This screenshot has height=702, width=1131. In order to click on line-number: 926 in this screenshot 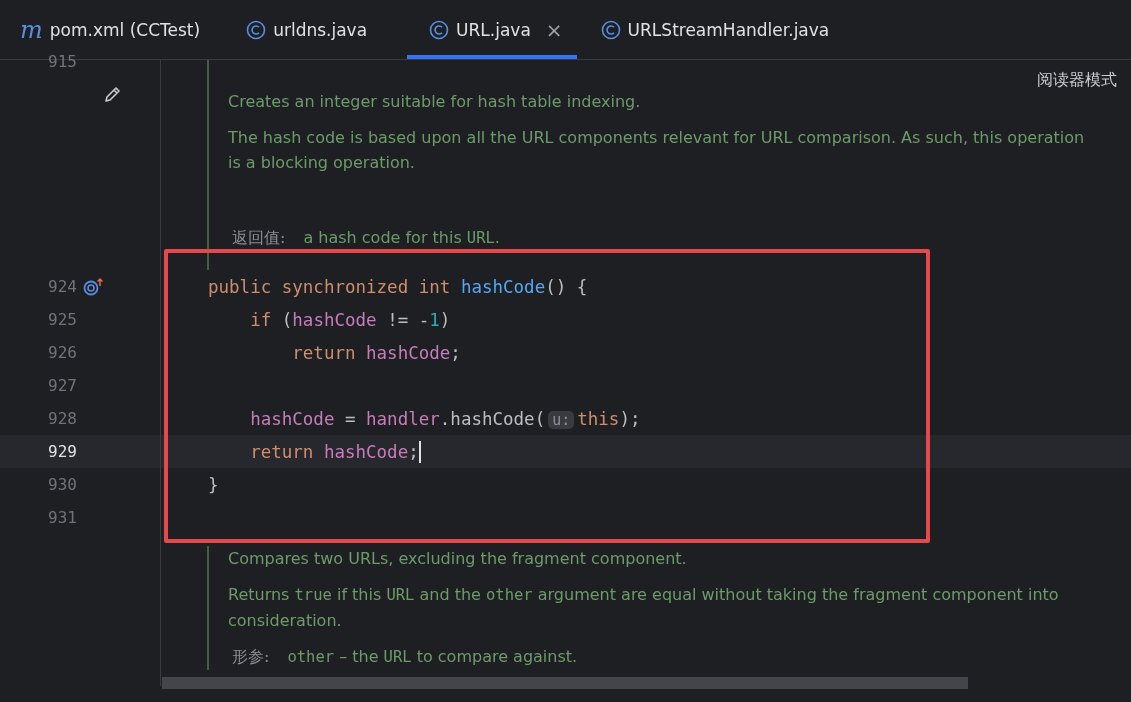, I will do `click(62, 352)`.